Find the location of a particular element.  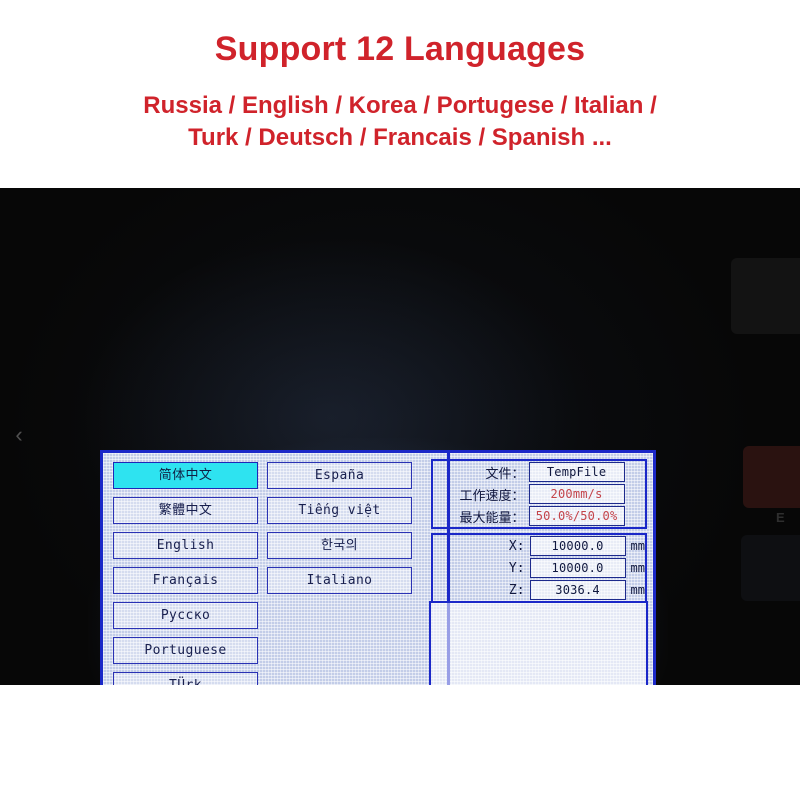

speed-label: 工作速度： is located at coordinates (492, 496).